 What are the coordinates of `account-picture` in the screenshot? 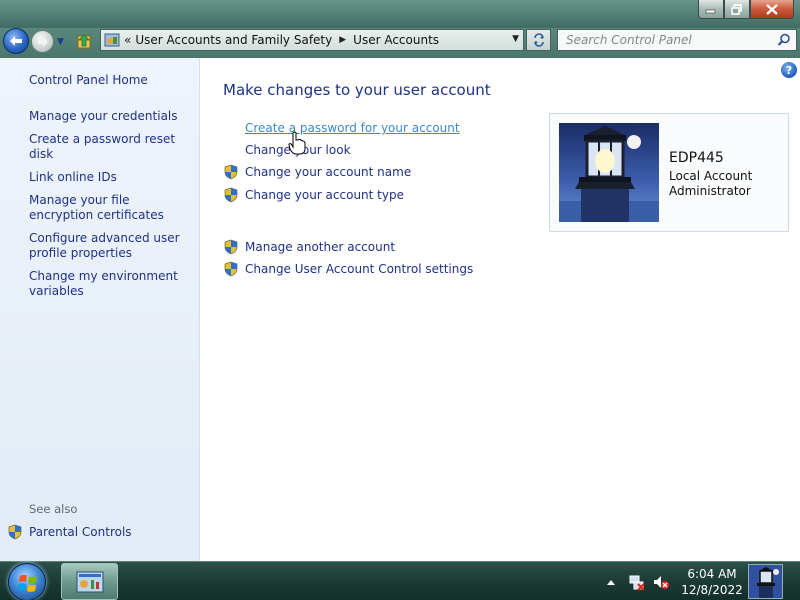 It's located at (609, 172).